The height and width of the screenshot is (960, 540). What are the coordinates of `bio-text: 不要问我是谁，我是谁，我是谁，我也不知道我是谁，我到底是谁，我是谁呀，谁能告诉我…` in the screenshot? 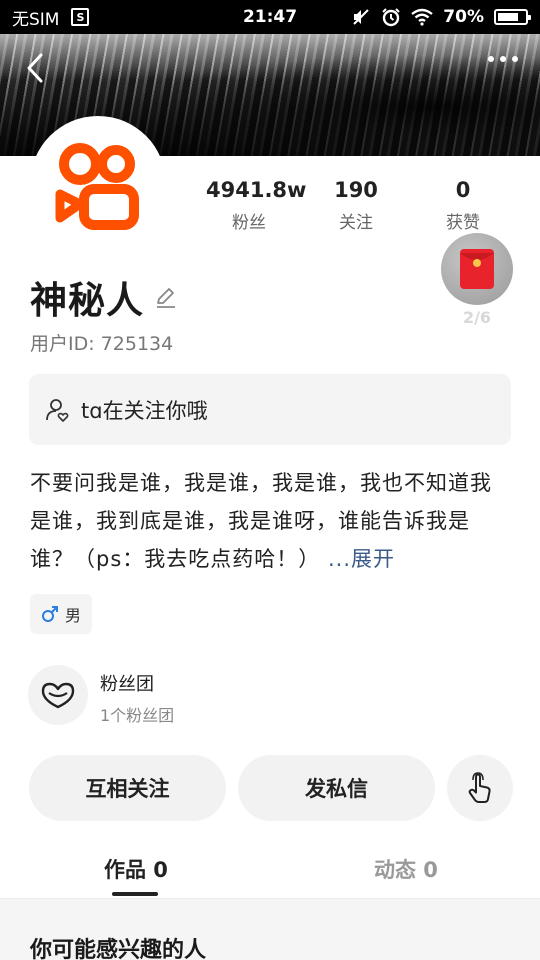 It's located at (261, 521).